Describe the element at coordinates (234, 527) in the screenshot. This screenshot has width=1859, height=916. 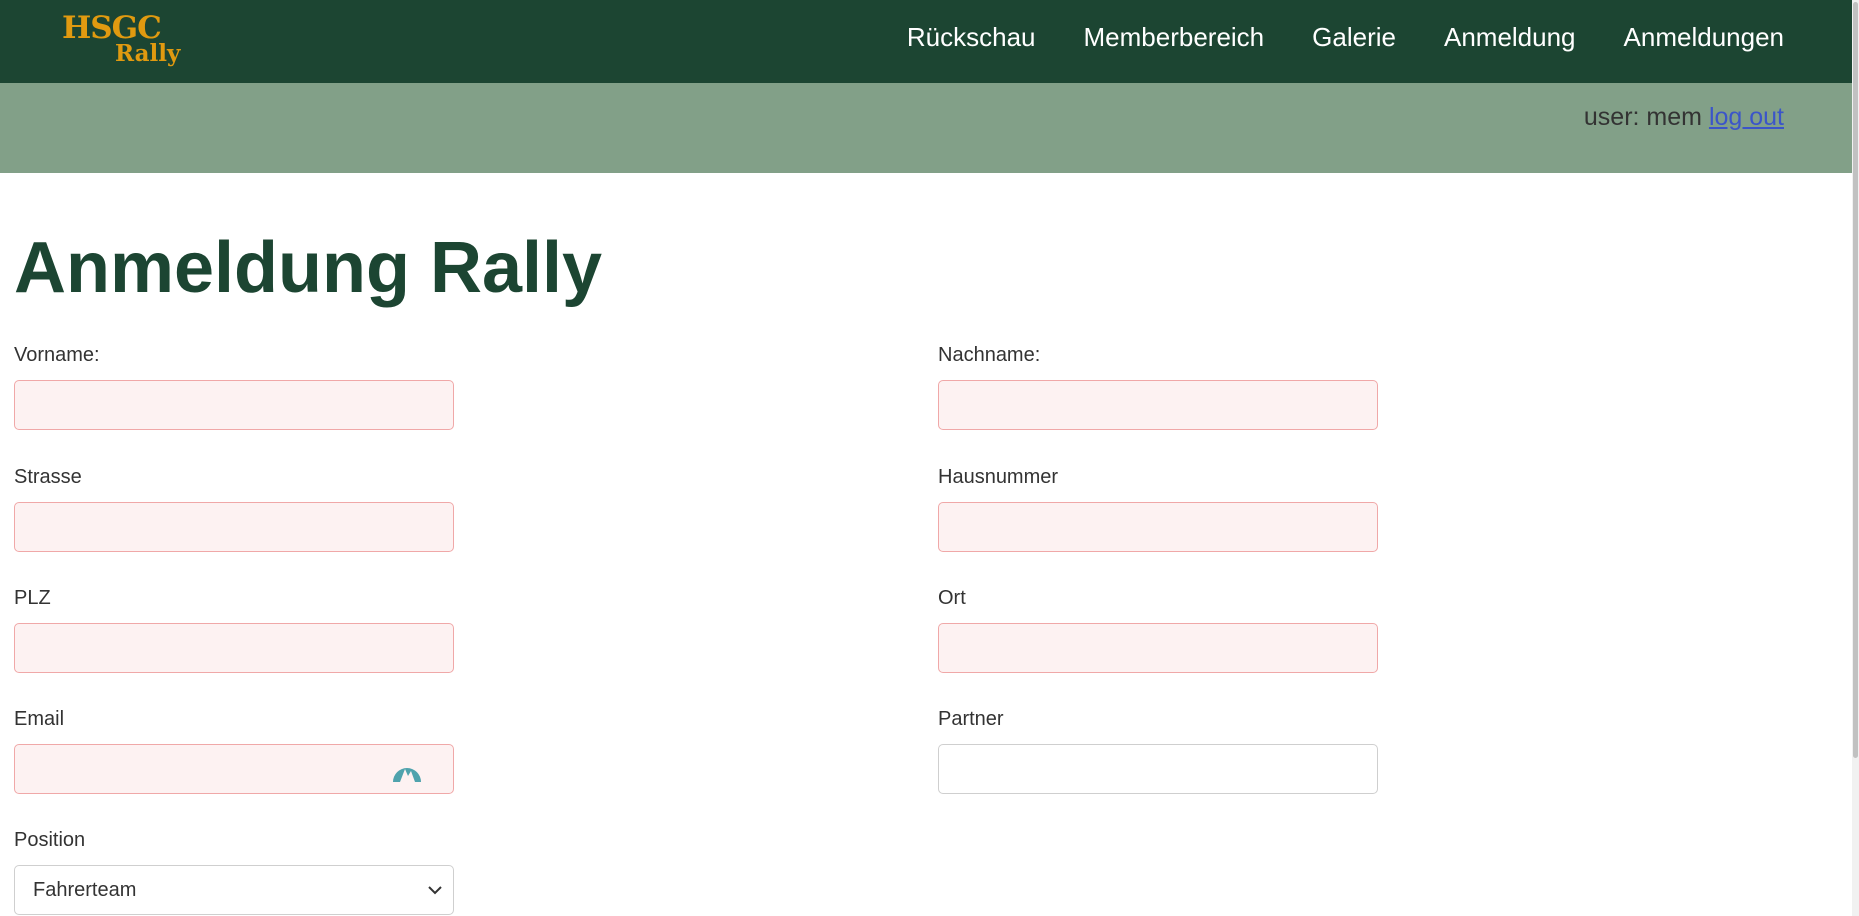
I see `strasse-input` at that location.